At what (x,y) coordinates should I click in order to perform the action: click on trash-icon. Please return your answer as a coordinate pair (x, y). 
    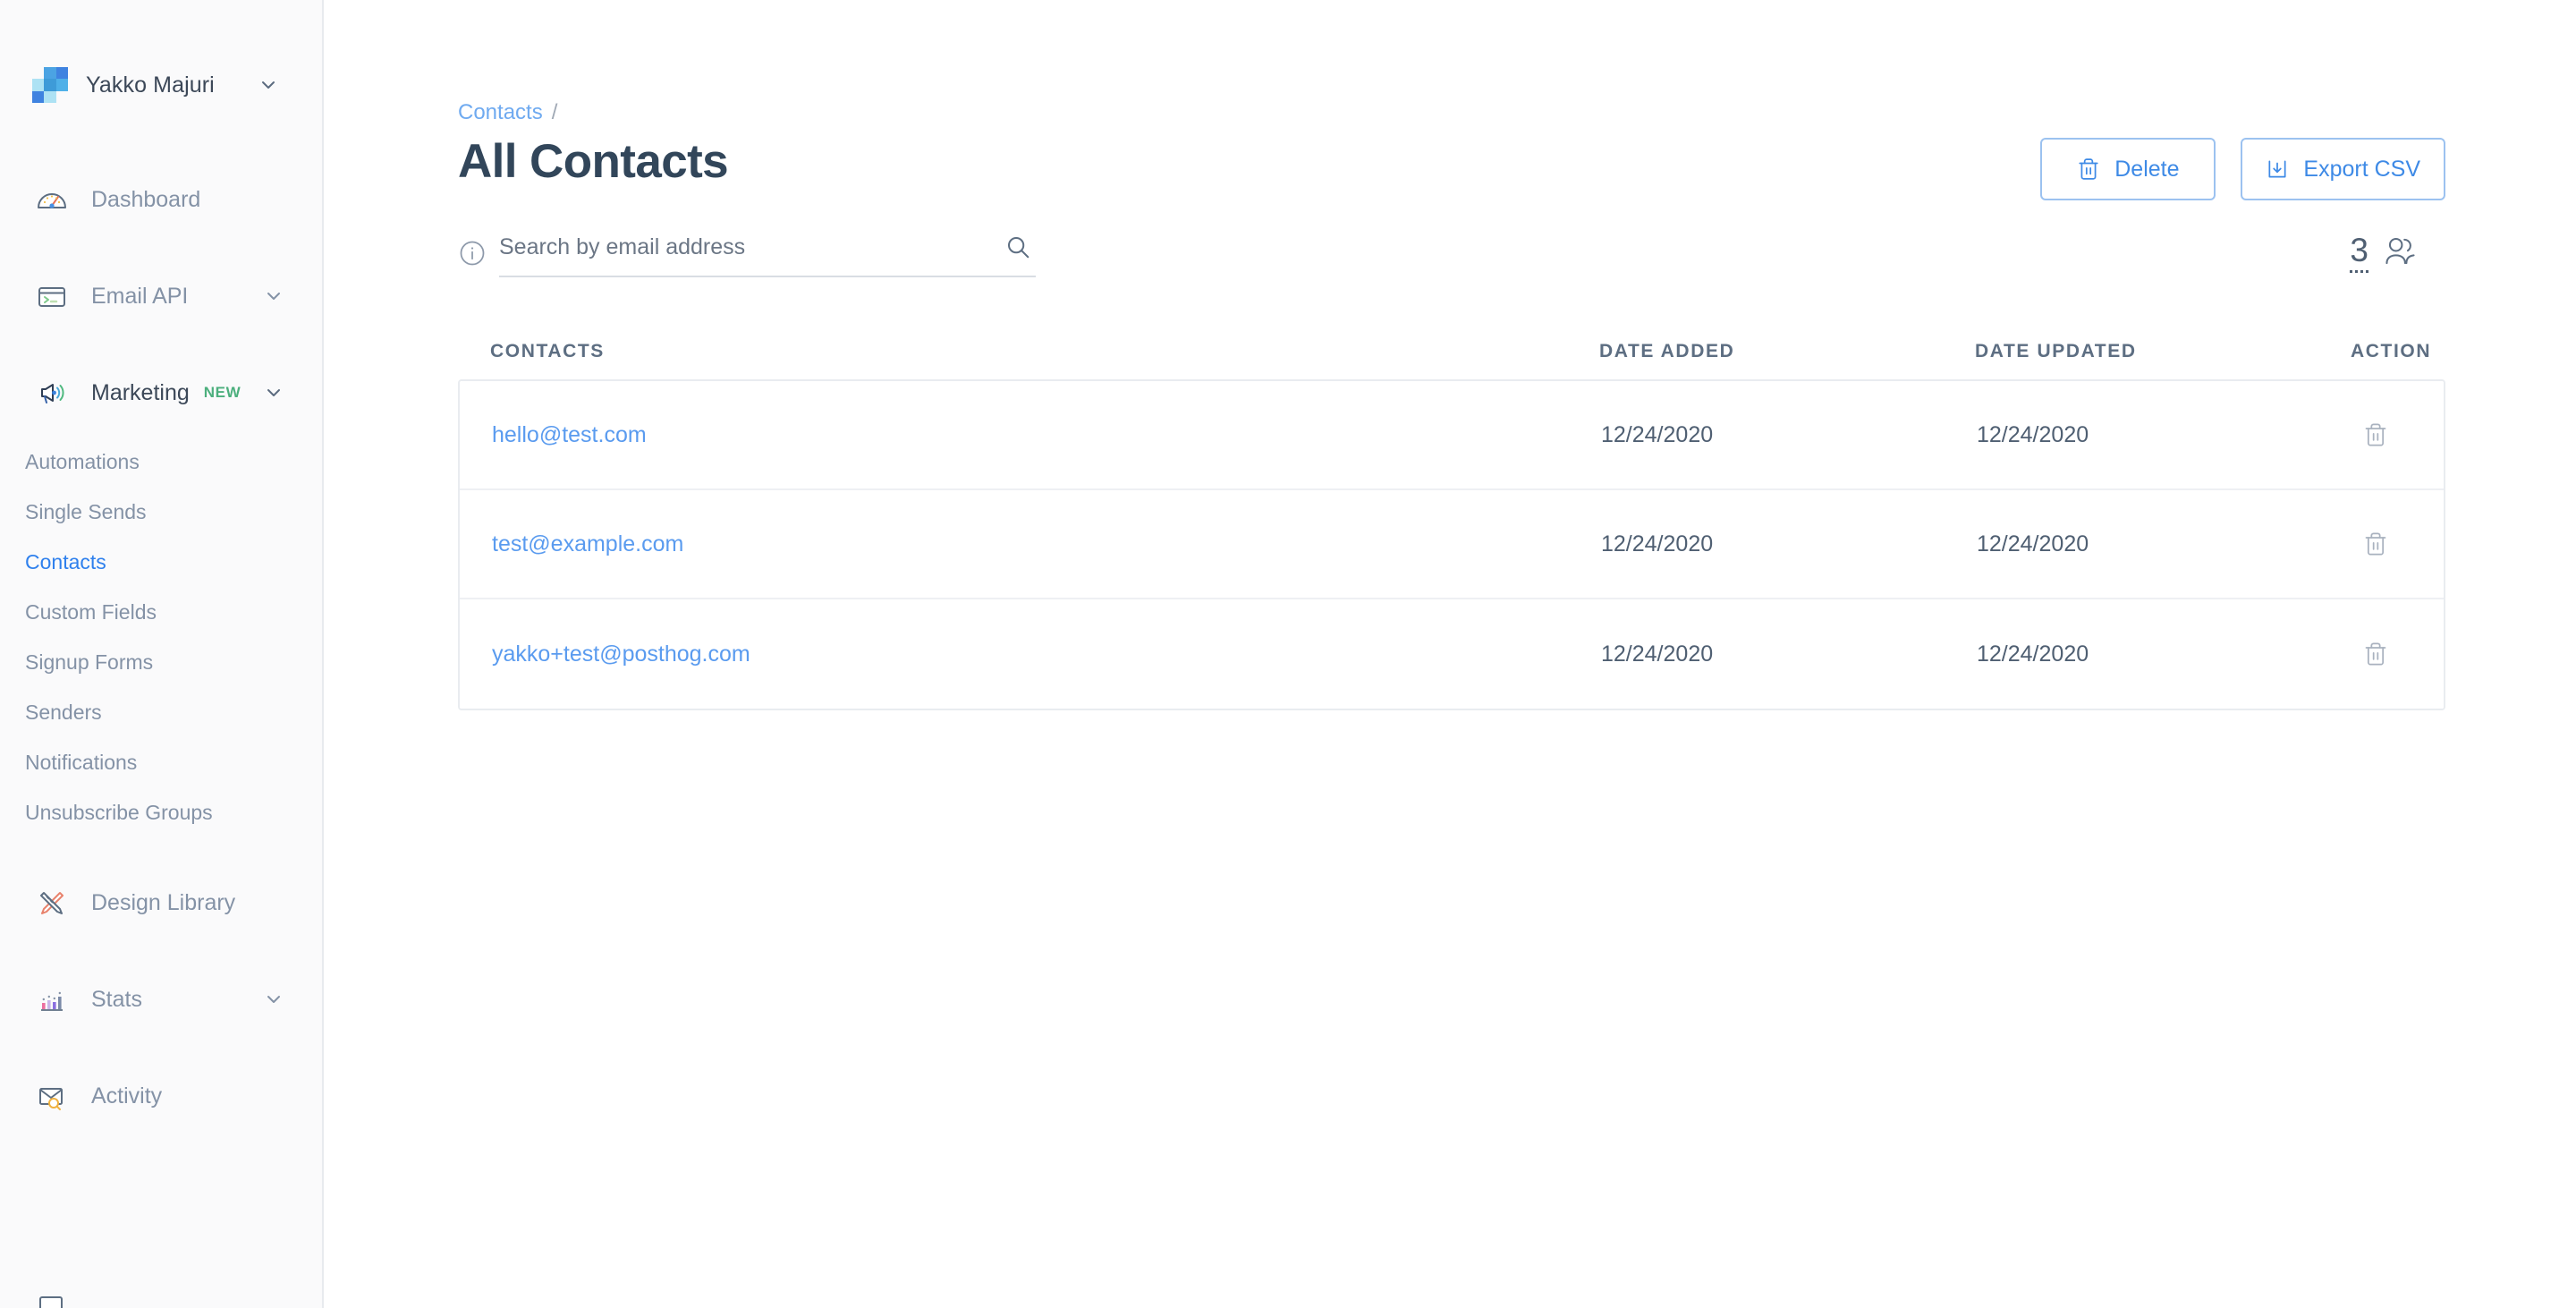
    Looking at the image, I should click on (2088, 169).